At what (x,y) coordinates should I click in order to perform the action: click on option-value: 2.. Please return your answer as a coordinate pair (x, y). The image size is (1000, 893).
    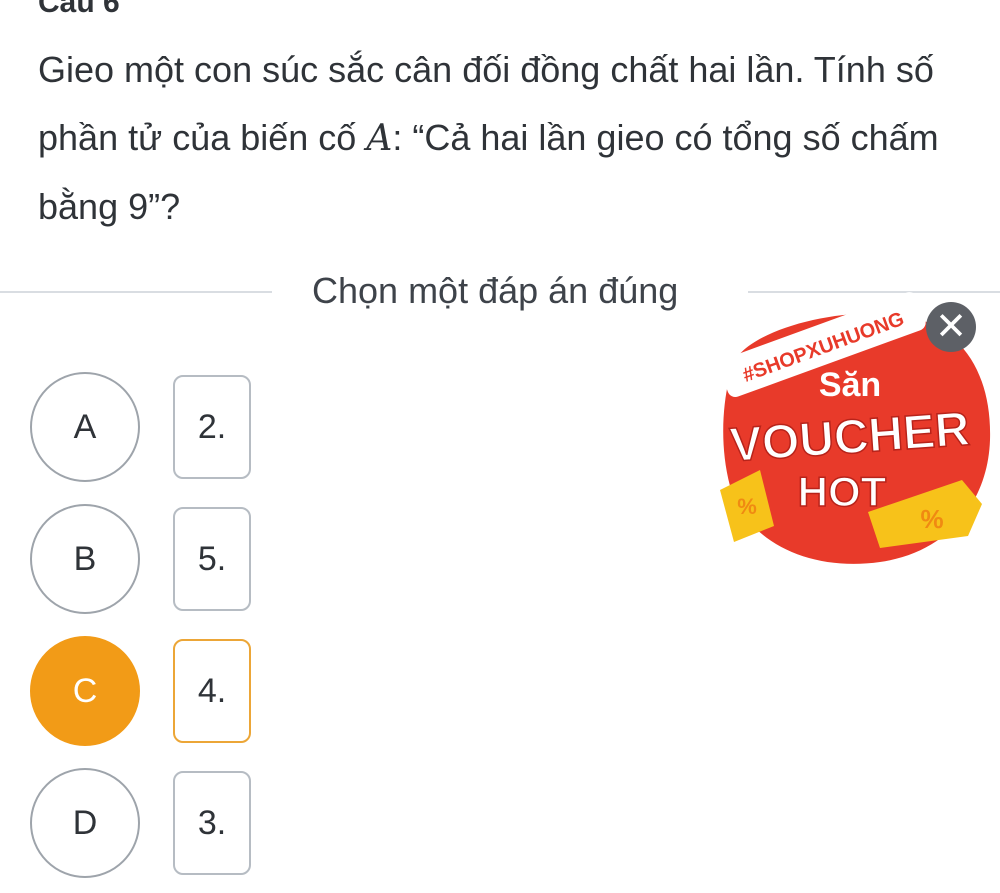
    Looking at the image, I should click on (212, 427).